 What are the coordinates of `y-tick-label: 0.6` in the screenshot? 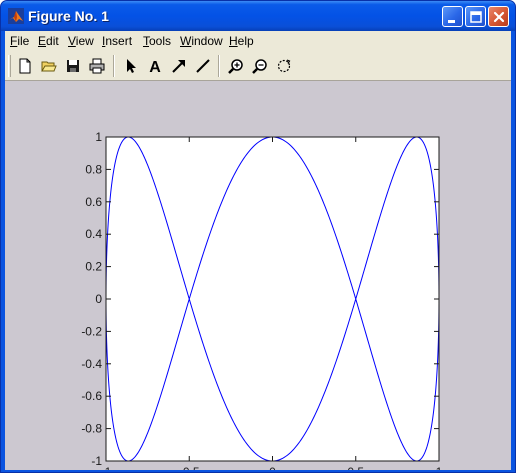 It's located at (93, 202).